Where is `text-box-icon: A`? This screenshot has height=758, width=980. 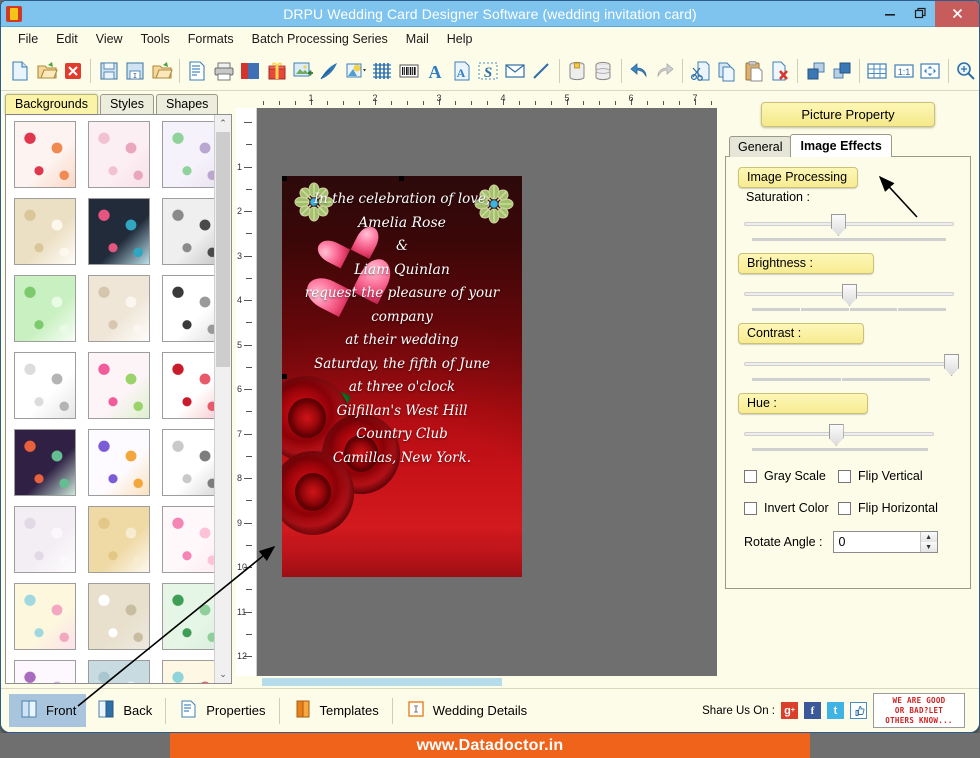
text-box-icon: A is located at coordinates (462, 71).